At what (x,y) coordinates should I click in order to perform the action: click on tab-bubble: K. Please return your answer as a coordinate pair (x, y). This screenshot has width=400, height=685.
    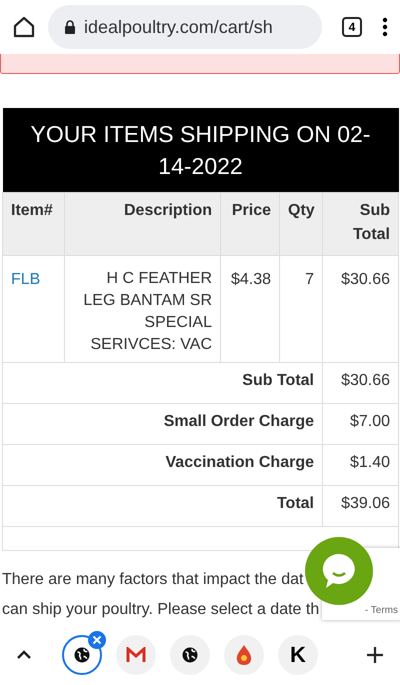
    Looking at the image, I should click on (298, 655).